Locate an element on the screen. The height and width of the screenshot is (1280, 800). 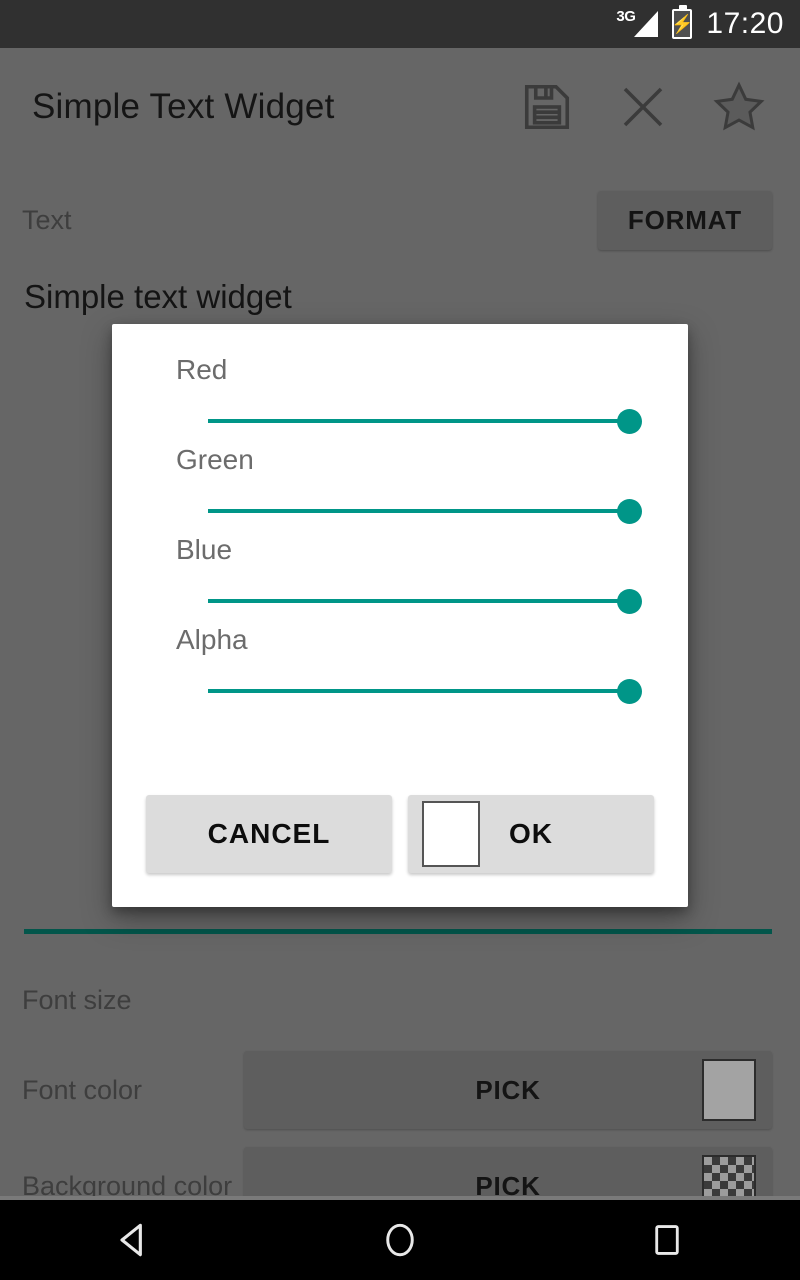
battery-bolt-glyph: ⚡ is located at coordinates (682, 24).